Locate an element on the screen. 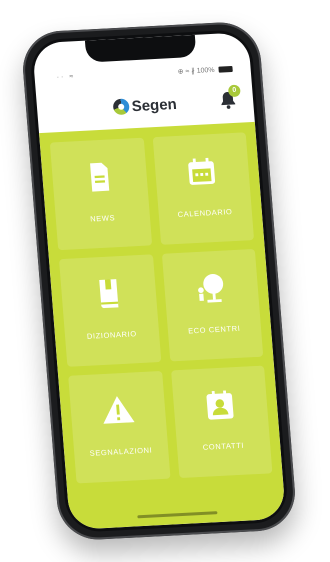 This screenshot has height=562, width=330. calendar-tile: CALENDARIO is located at coordinates (203, 188).